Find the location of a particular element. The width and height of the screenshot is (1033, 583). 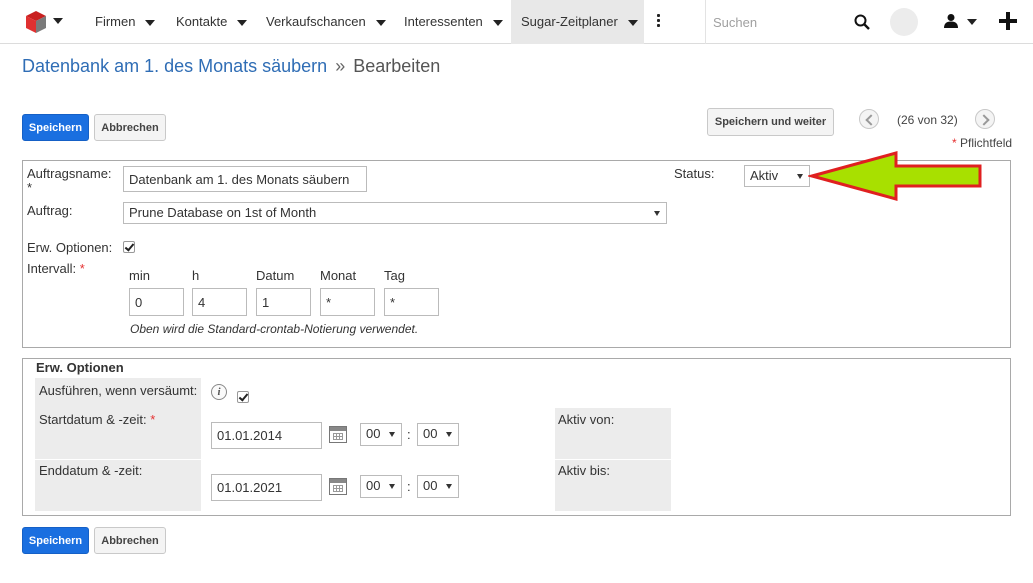

user-menu-chevron-down-icon is located at coordinates (972, 22).